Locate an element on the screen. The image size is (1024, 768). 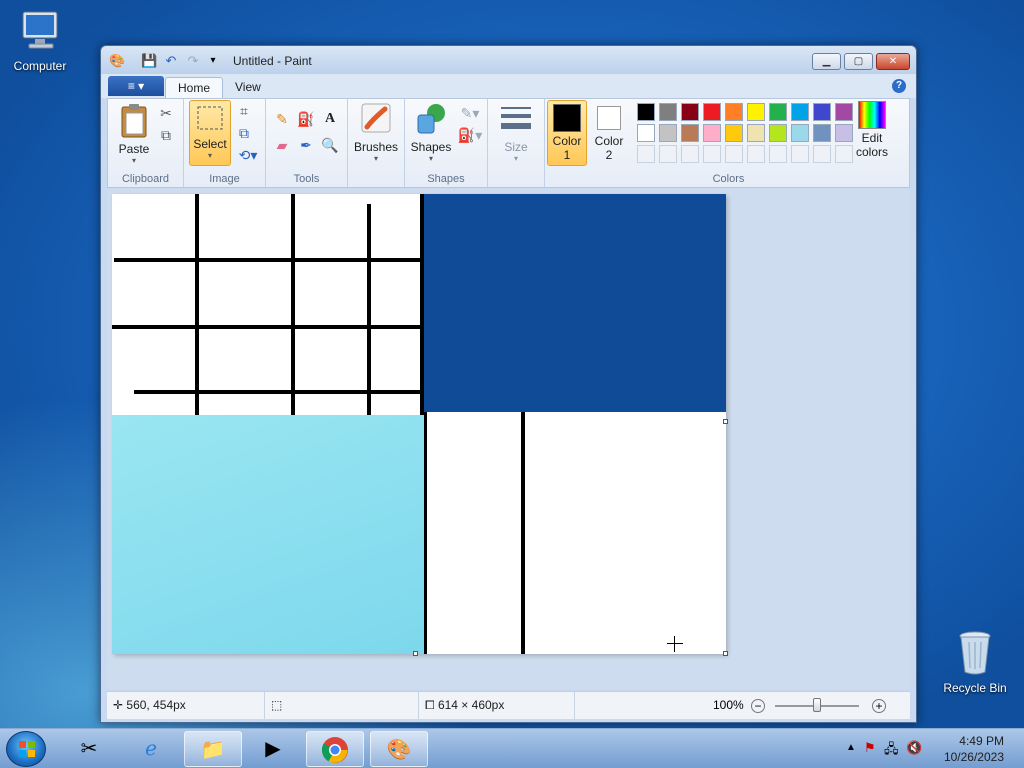
show-hidden-icons-icon: ▲ is located at coordinates (851, 747).